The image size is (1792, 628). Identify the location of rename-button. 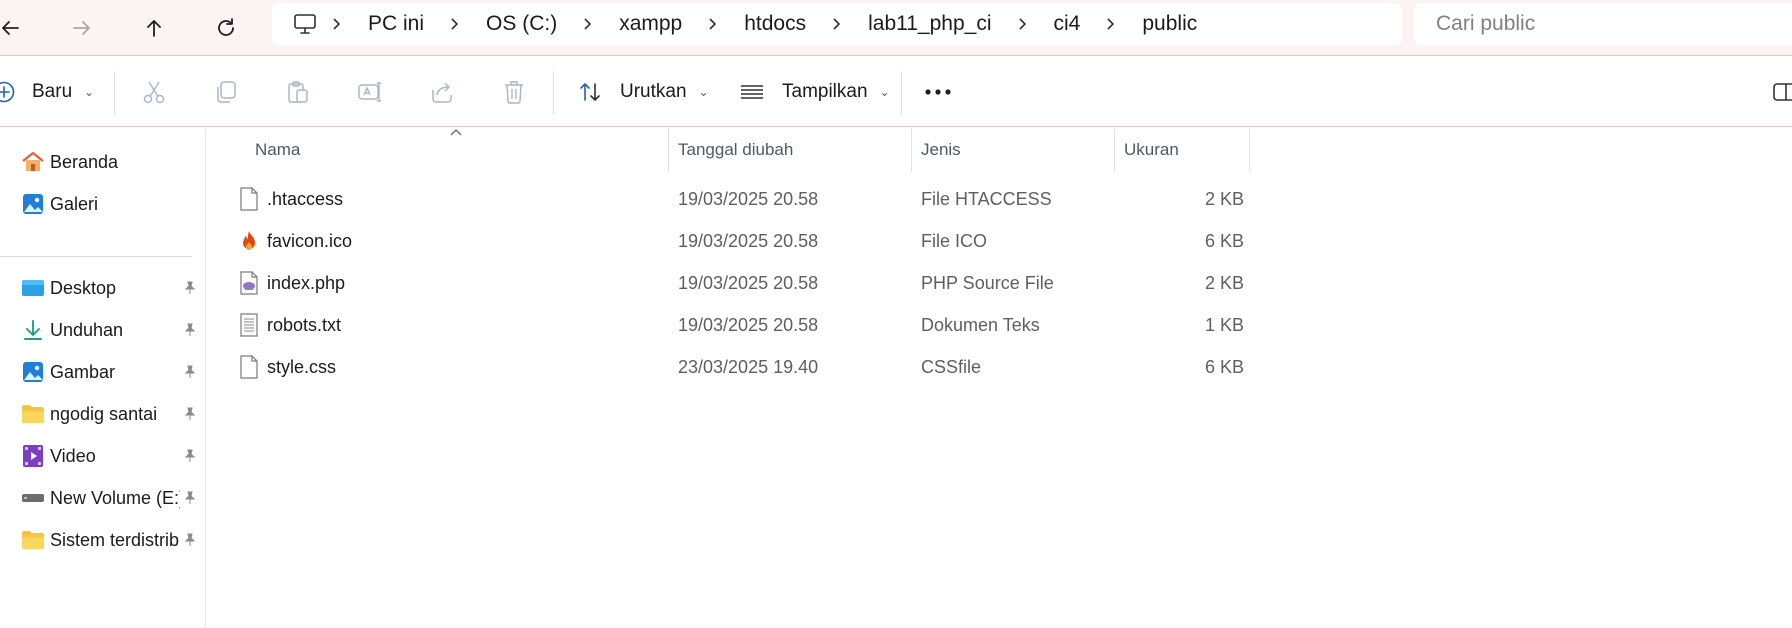
(370, 92).